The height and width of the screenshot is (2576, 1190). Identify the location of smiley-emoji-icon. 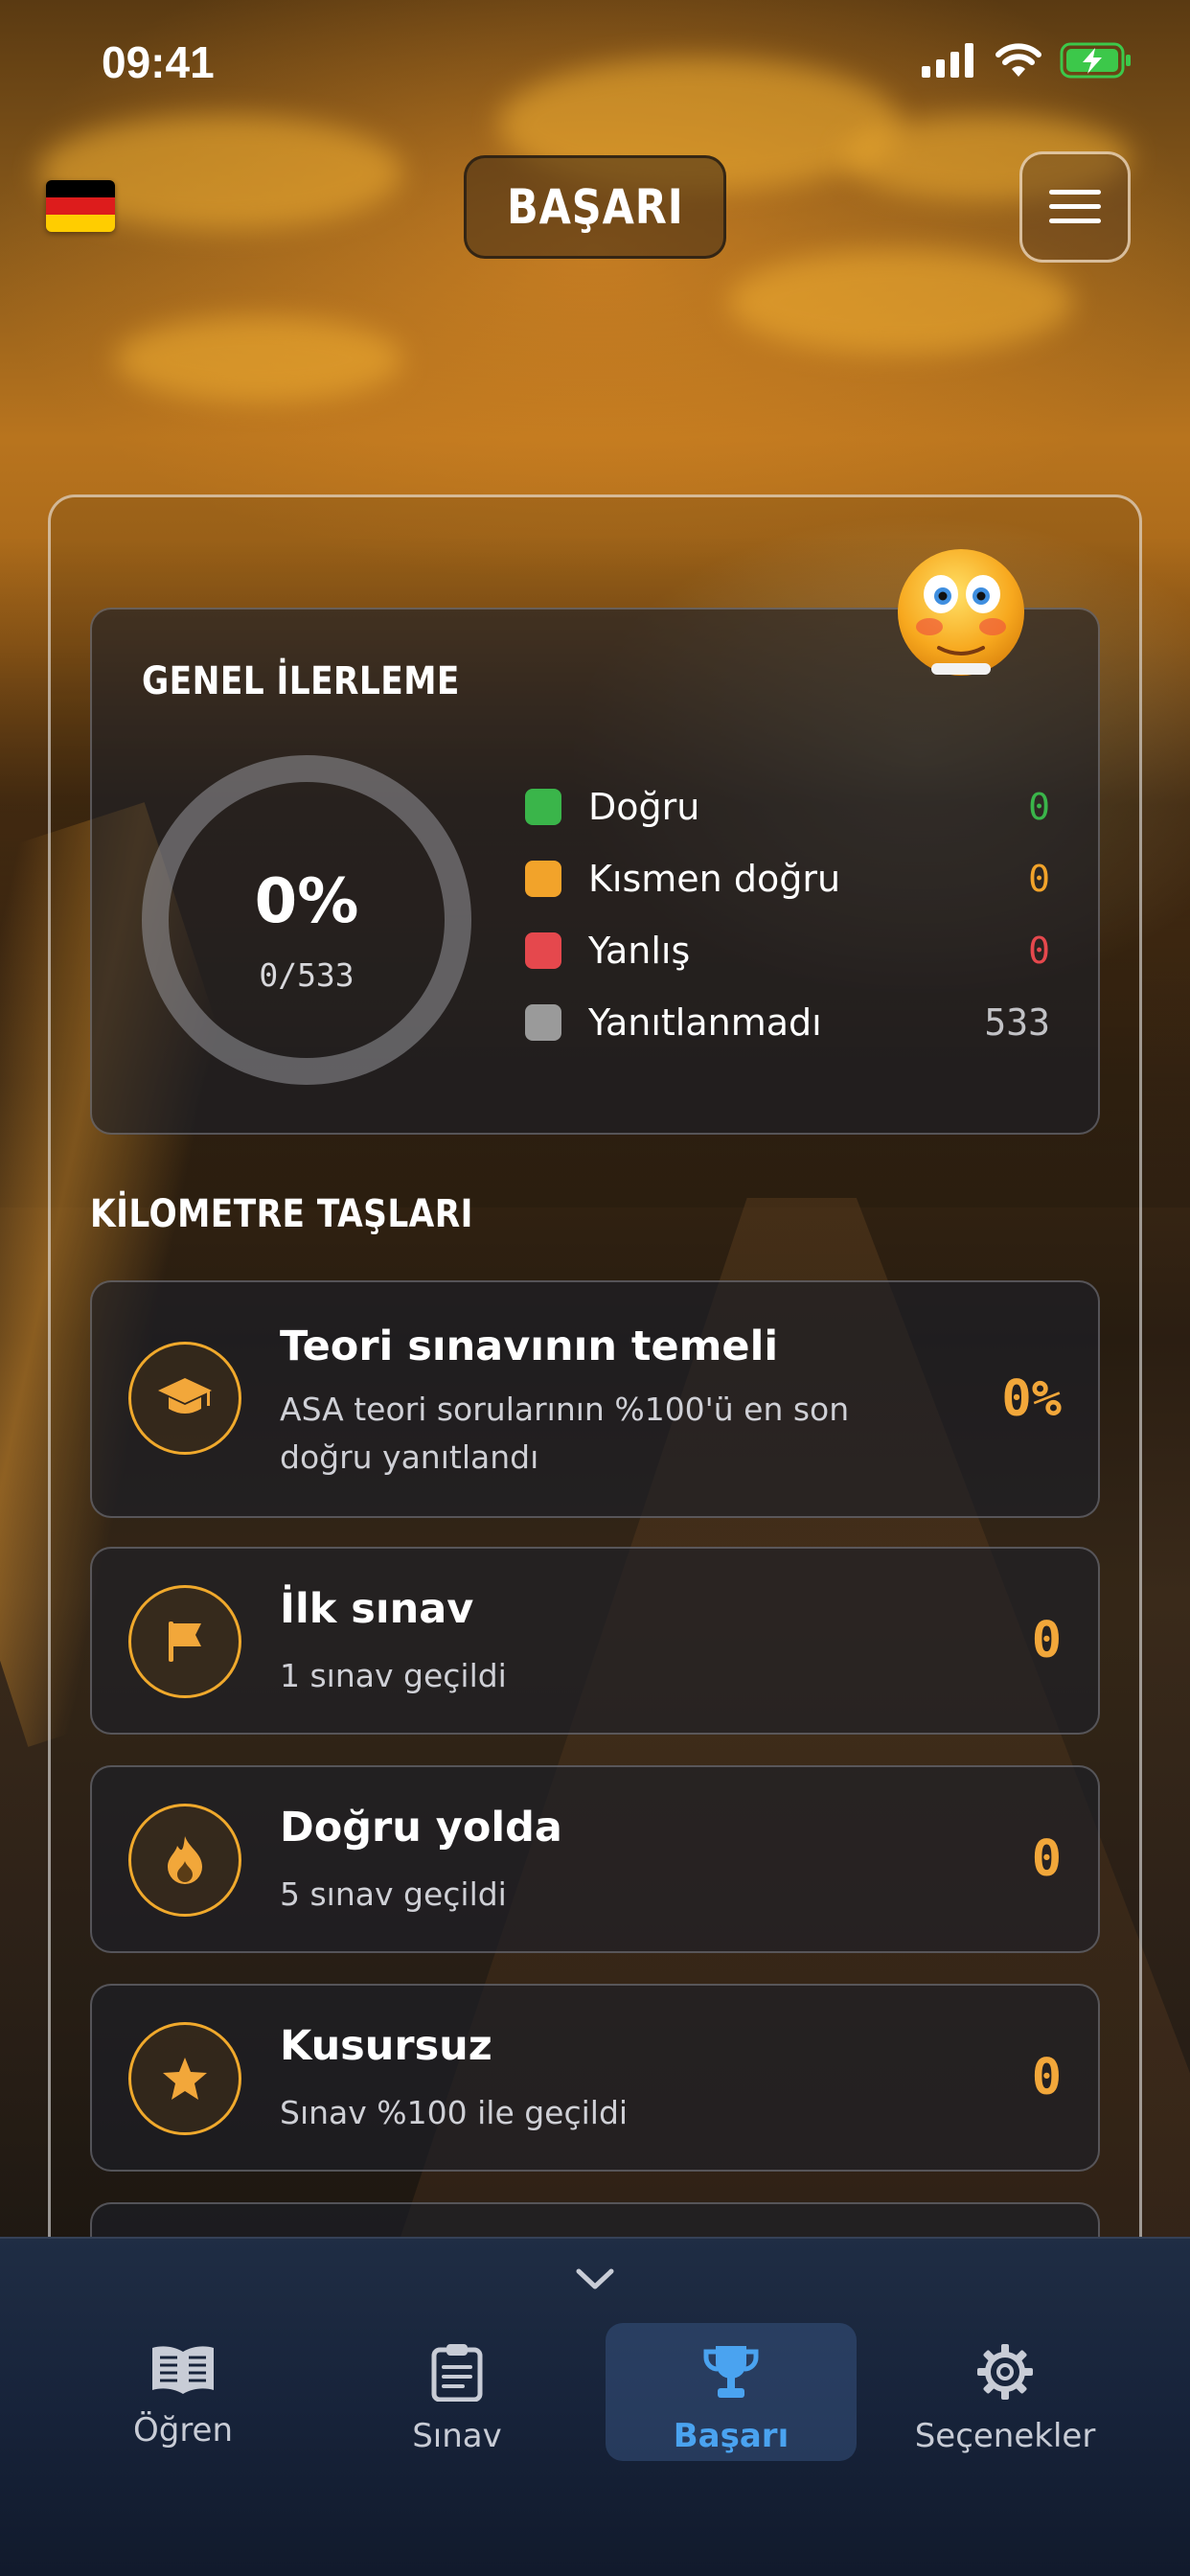
(961, 612).